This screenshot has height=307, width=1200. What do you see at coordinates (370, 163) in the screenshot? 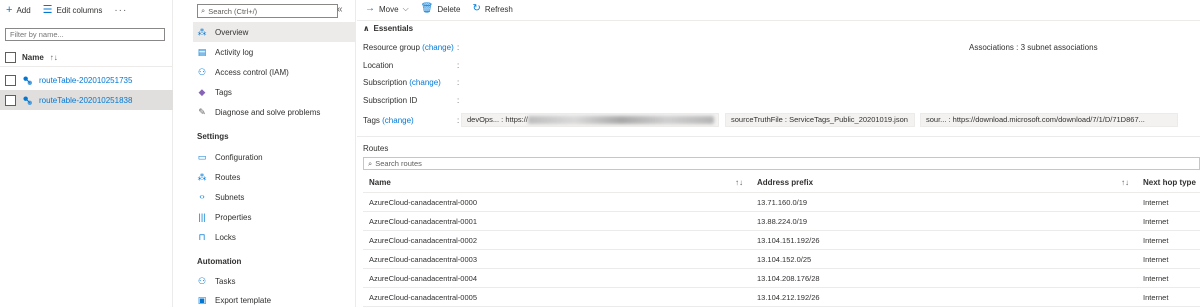
I see `search-icon: ⌕` at bounding box center [370, 163].